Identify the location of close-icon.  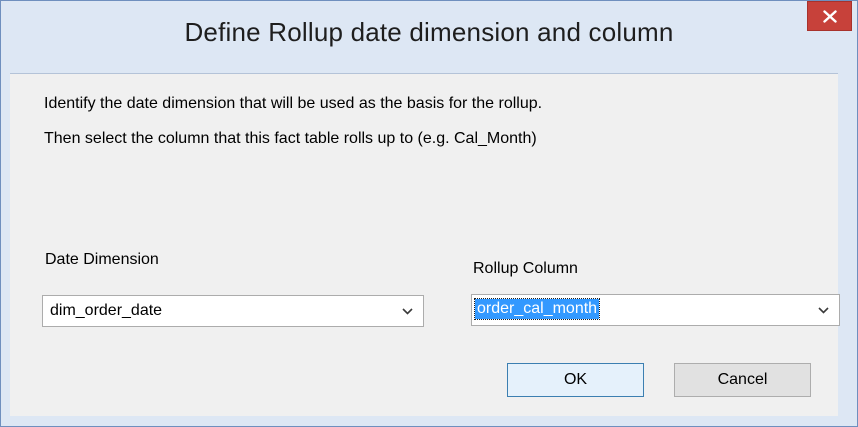
(830, 16).